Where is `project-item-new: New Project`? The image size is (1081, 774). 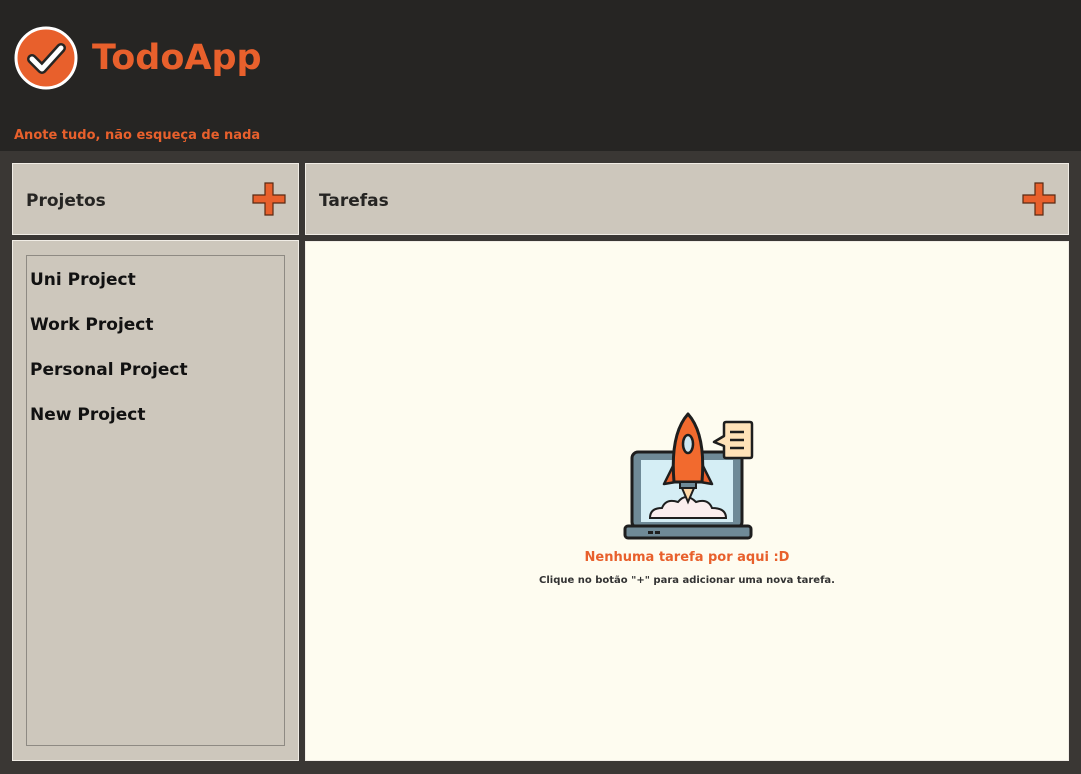 project-item-new: New Project is located at coordinates (87, 415).